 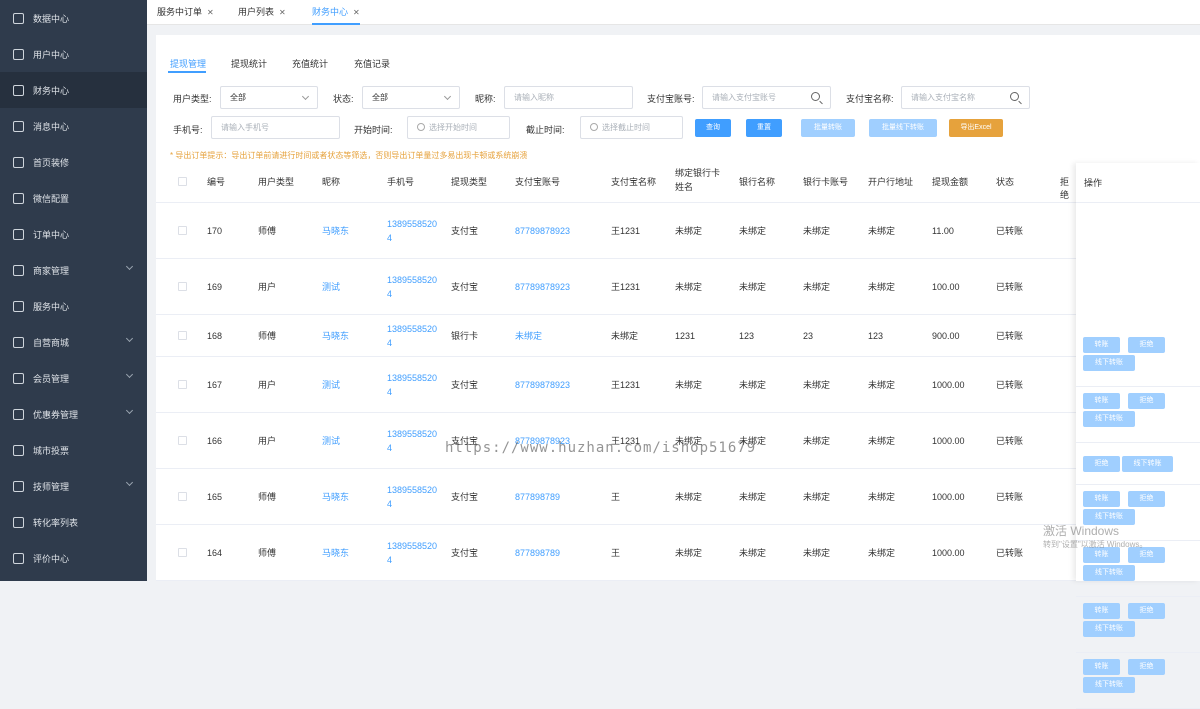 I want to click on sidebar-item: 技师管理, so click(x=73, y=486).